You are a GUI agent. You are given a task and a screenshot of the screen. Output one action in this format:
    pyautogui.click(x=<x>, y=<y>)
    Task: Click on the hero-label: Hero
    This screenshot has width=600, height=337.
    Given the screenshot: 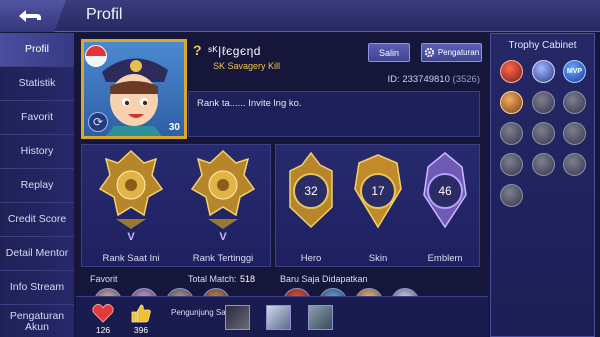 What is the action you would take?
    pyautogui.click(x=311, y=258)
    